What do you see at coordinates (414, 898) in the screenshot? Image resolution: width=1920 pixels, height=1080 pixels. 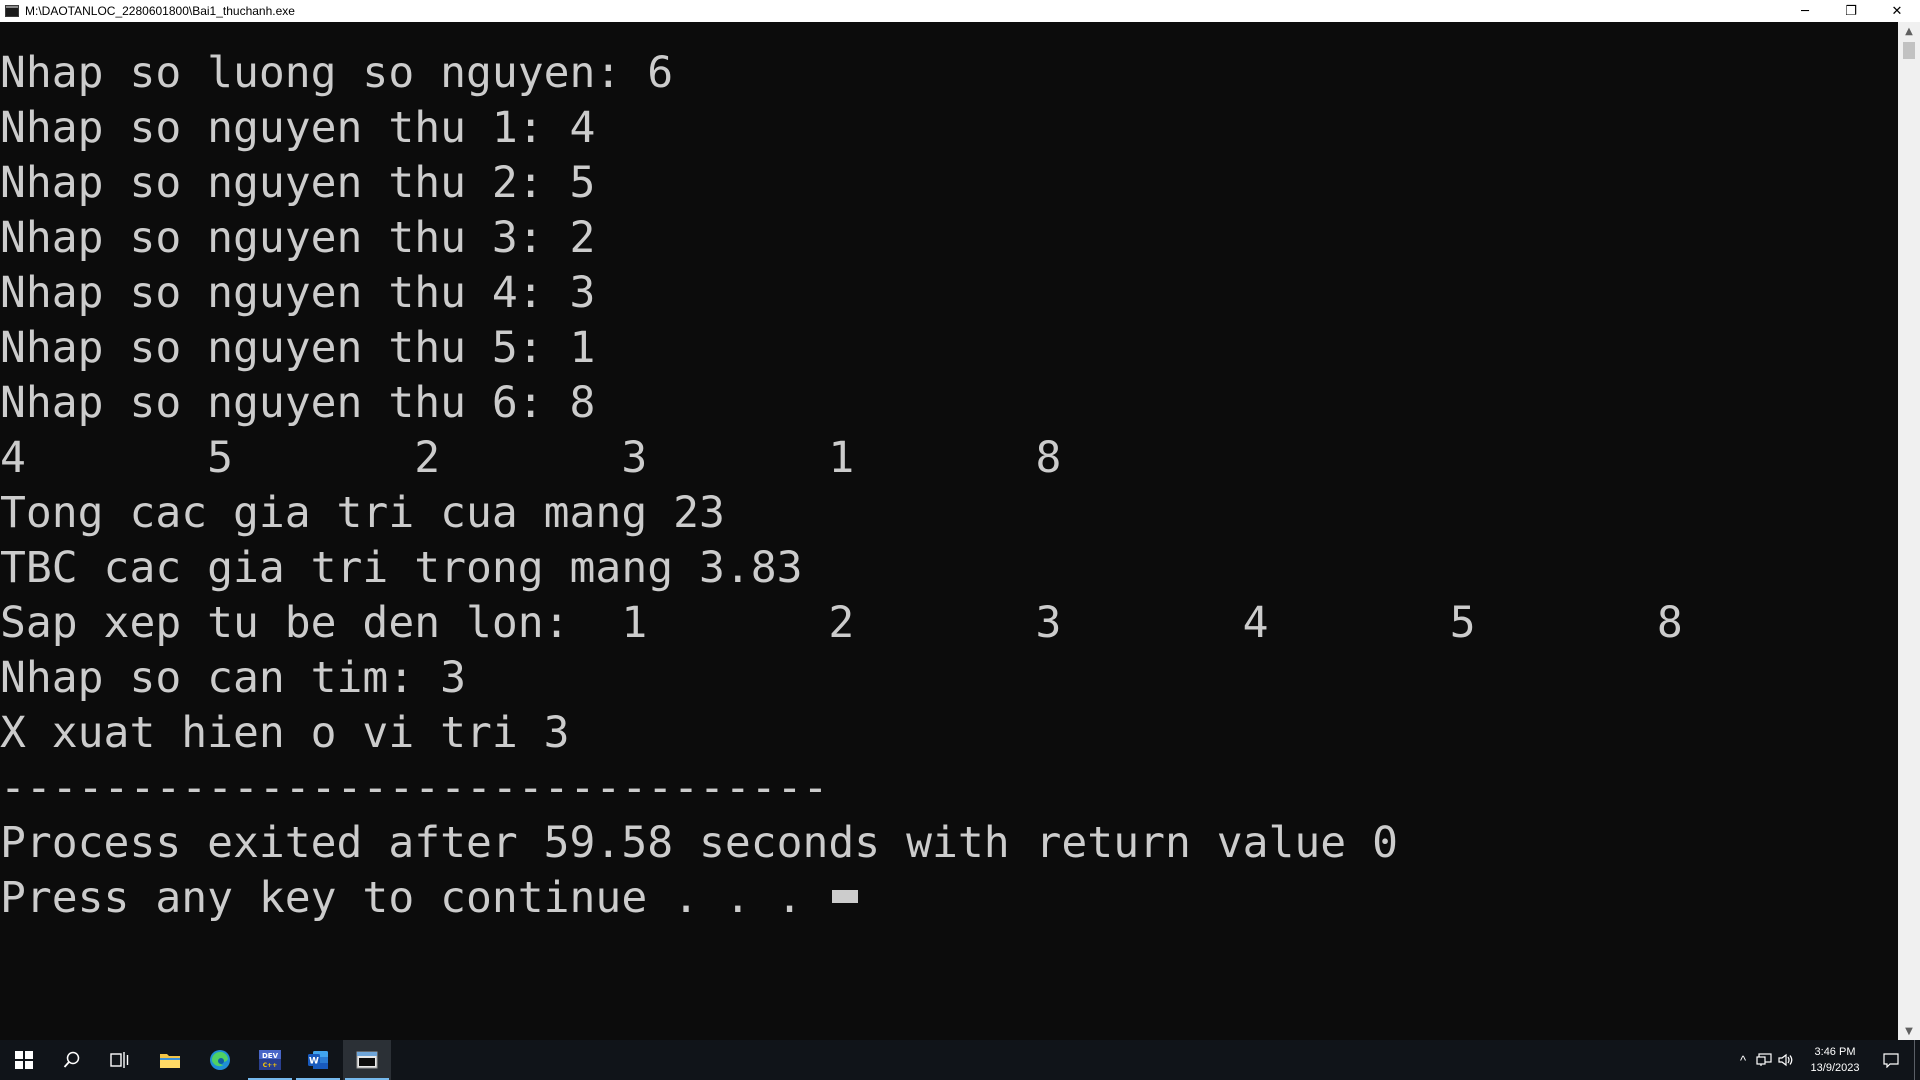 I see `console-line: Press any key to continue . . .` at bounding box center [414, 898].